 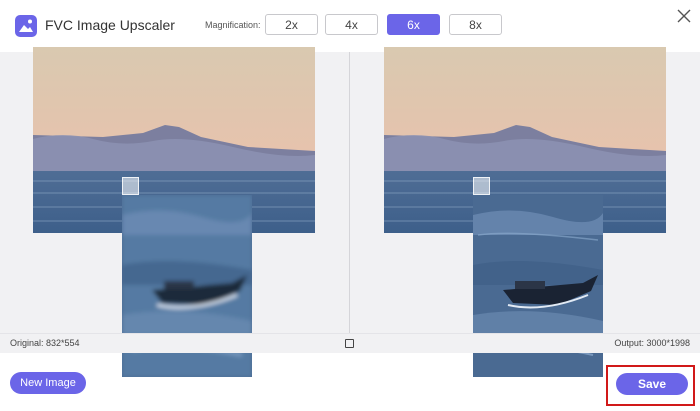 I want to click on magnification-4x-button: 4x, so click(x=351, y=24).